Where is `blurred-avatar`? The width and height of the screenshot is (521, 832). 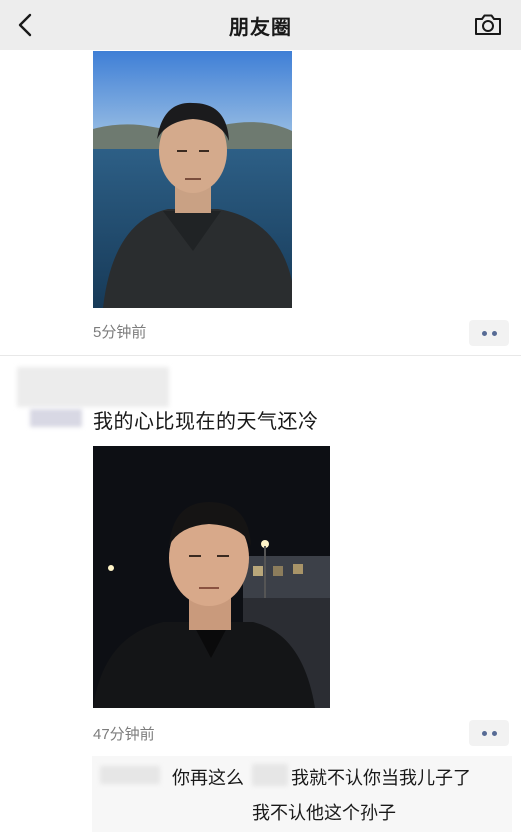
blurred-avatar is located at coordinates (93, 387).